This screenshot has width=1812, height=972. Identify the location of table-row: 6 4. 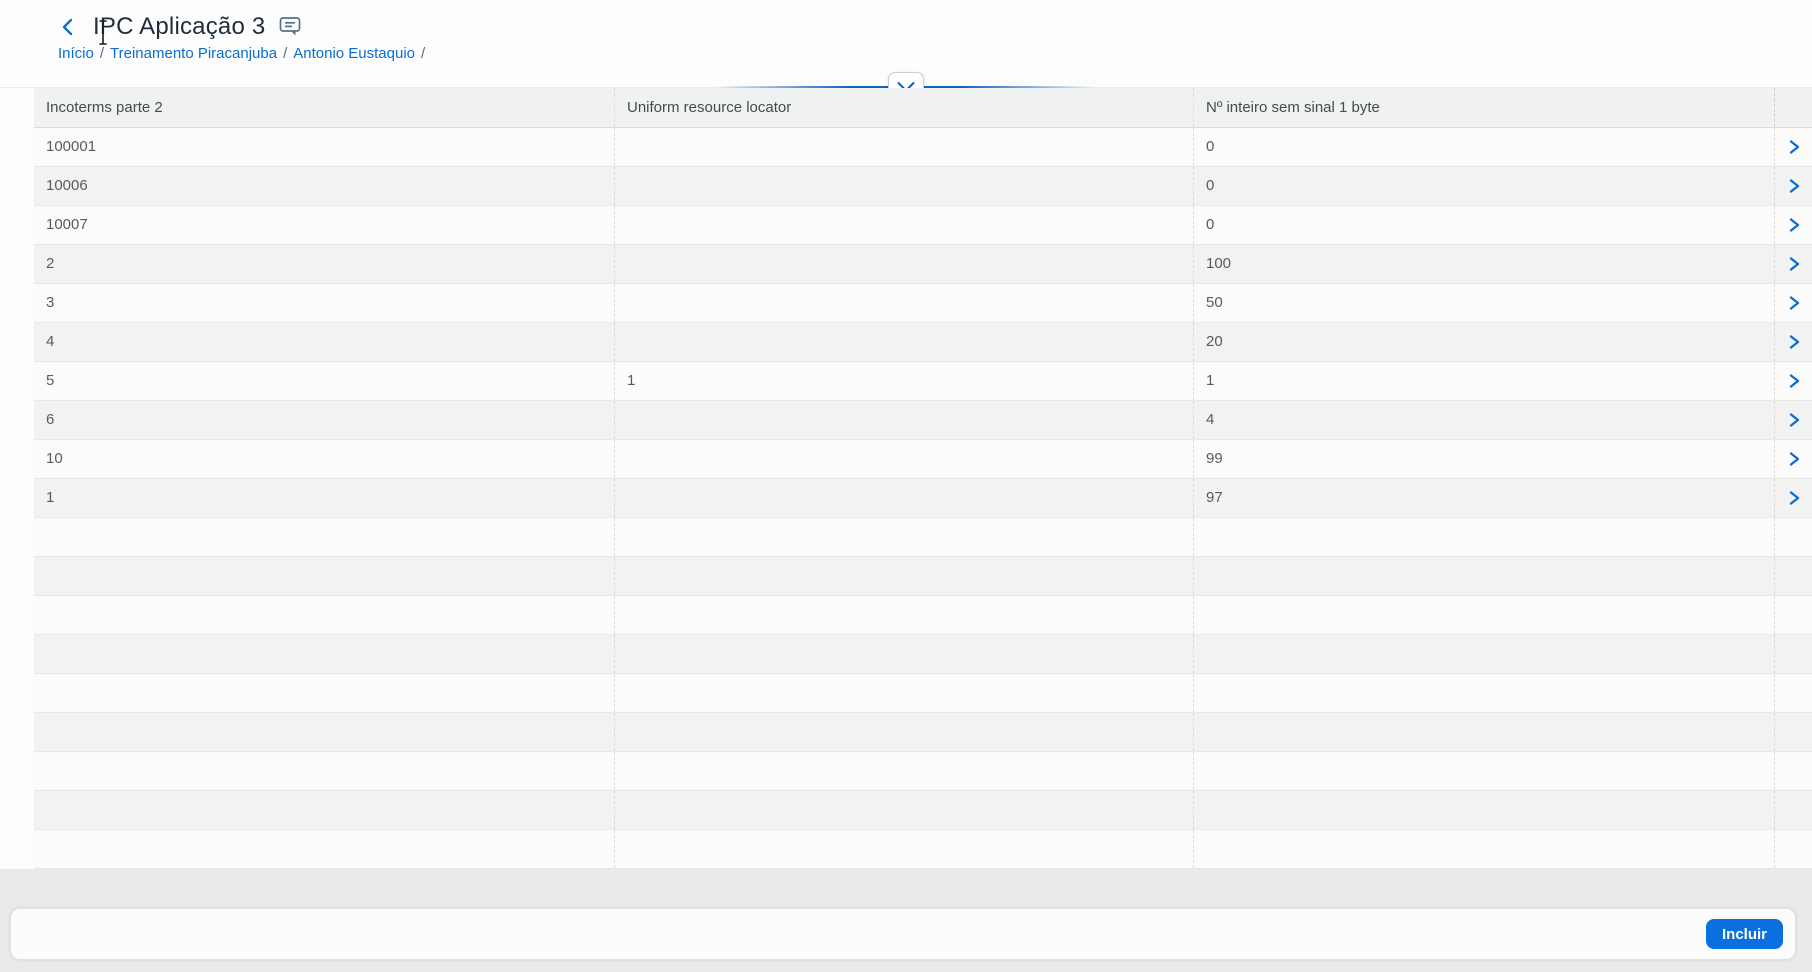
(923, 420).